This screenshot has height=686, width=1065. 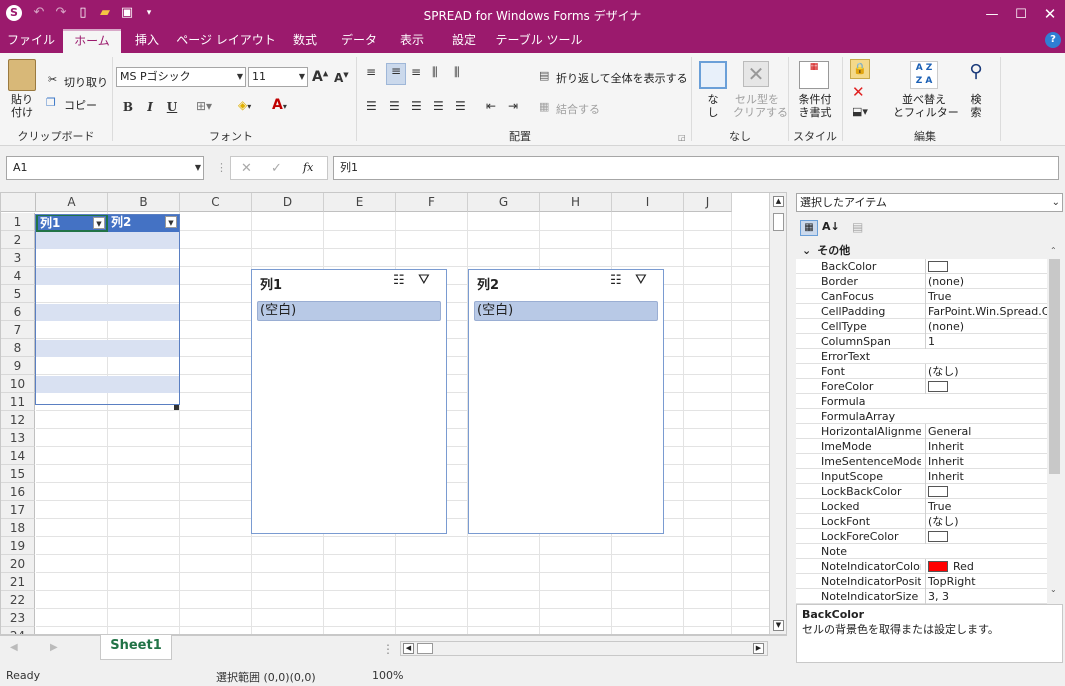 I want to click on property-row: ImeSentenceMode Inherit, so click(x=921, y=461).